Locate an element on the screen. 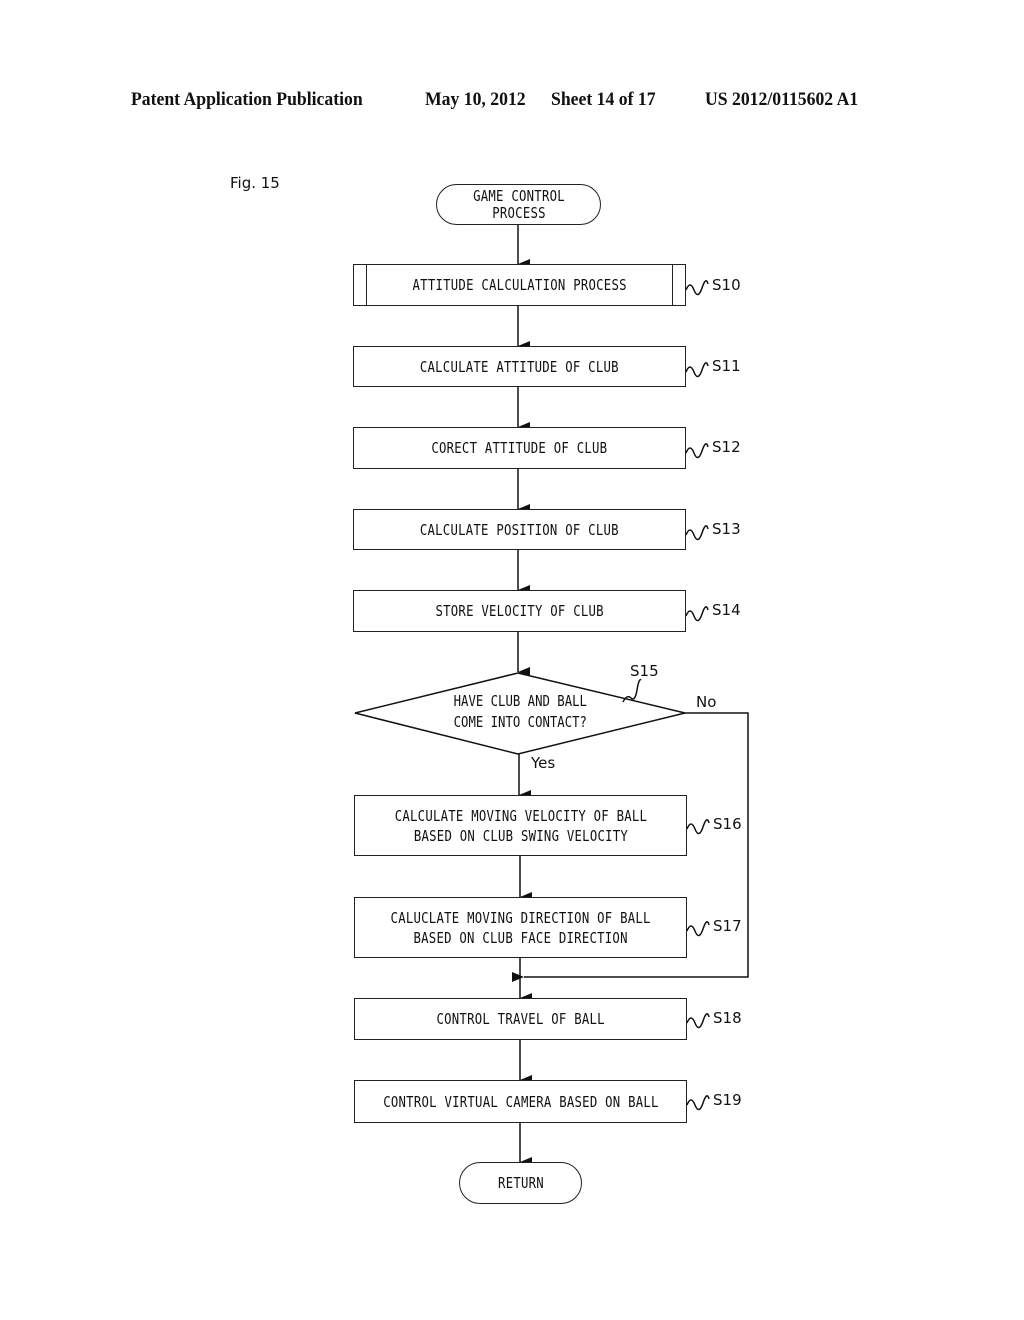 Image resolution: width=1024 pixels, height=1320 pixels. step-s13-id: S13 is located at coordinates (726, 529).